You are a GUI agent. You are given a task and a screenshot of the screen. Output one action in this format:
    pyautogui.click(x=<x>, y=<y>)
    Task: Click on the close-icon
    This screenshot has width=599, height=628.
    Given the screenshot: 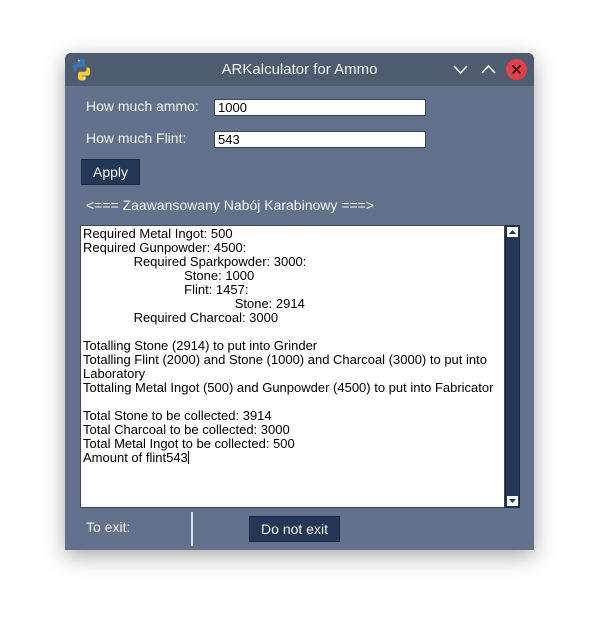 What is the action you would take?
    pyautogui.click(x=516, y=69)
    